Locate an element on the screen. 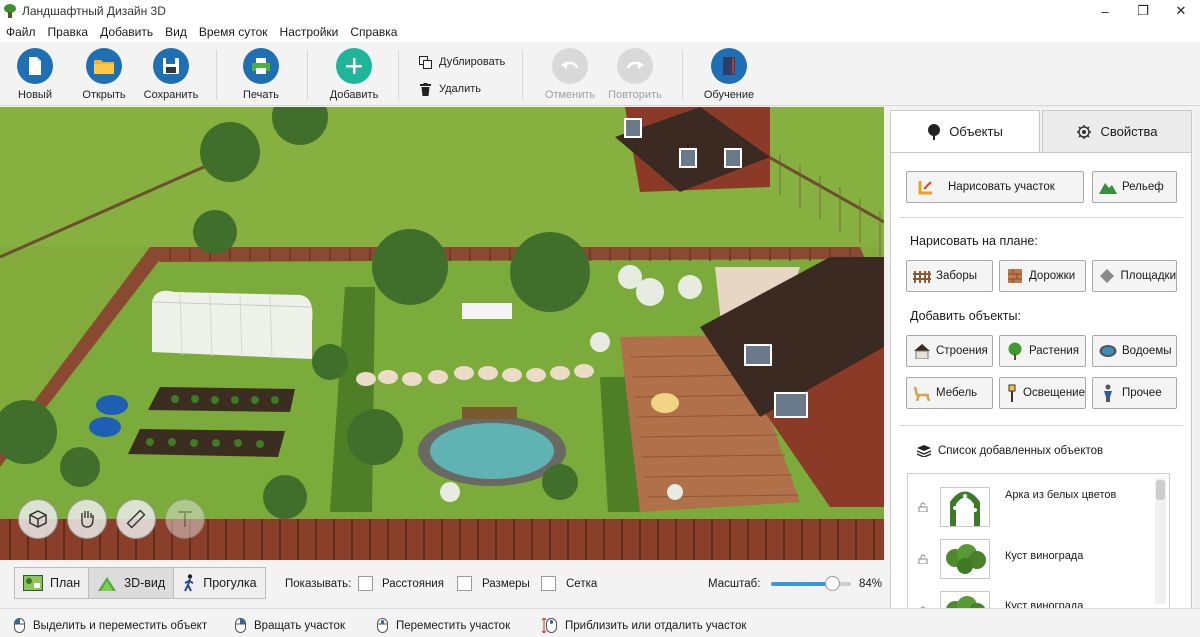  zoom-slider-knob is located at coordinates (832, 583).